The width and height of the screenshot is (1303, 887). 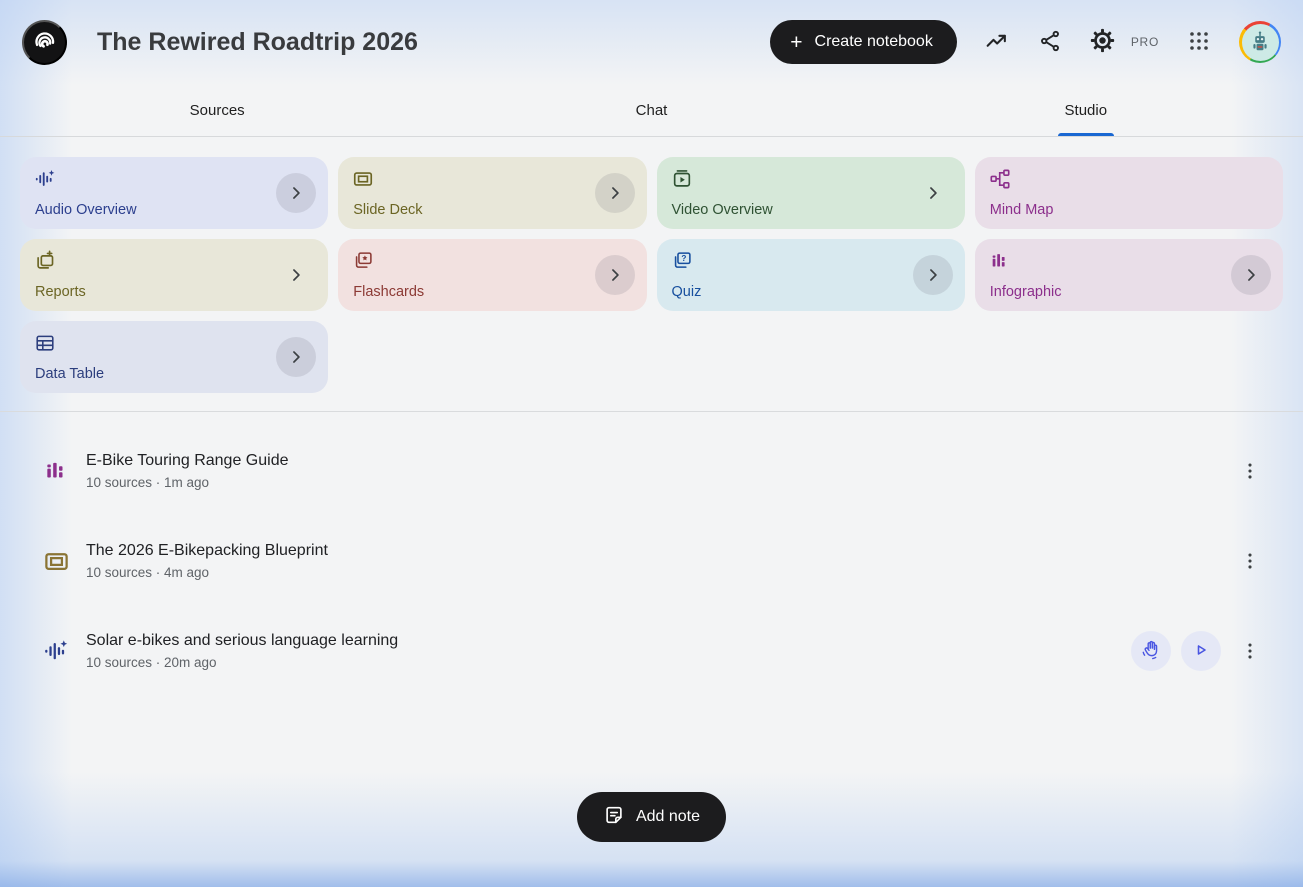 I want to click on play-icon, so click(x=1201, y=651).